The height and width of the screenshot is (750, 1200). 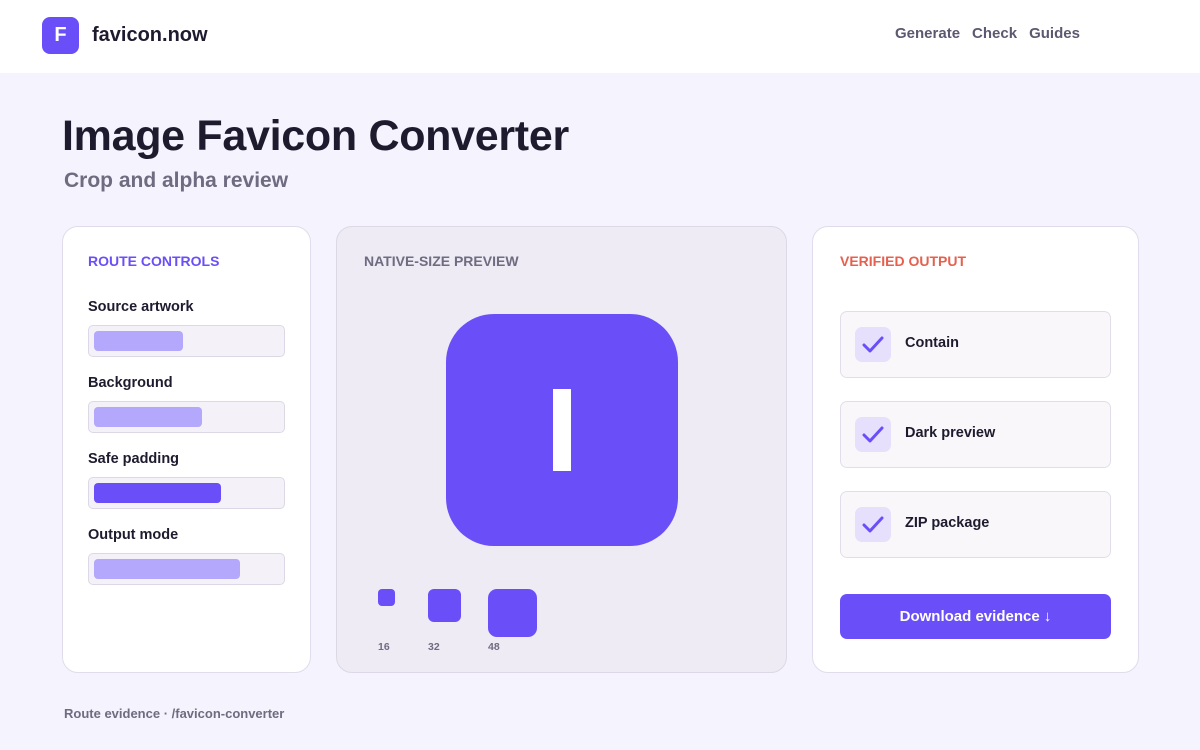 What do you see at coordinates (600, 36) in the screenshot?
I see `top-navigation-bar: F favicon.now Generate Check Guides` at bounding box center [600, 36].